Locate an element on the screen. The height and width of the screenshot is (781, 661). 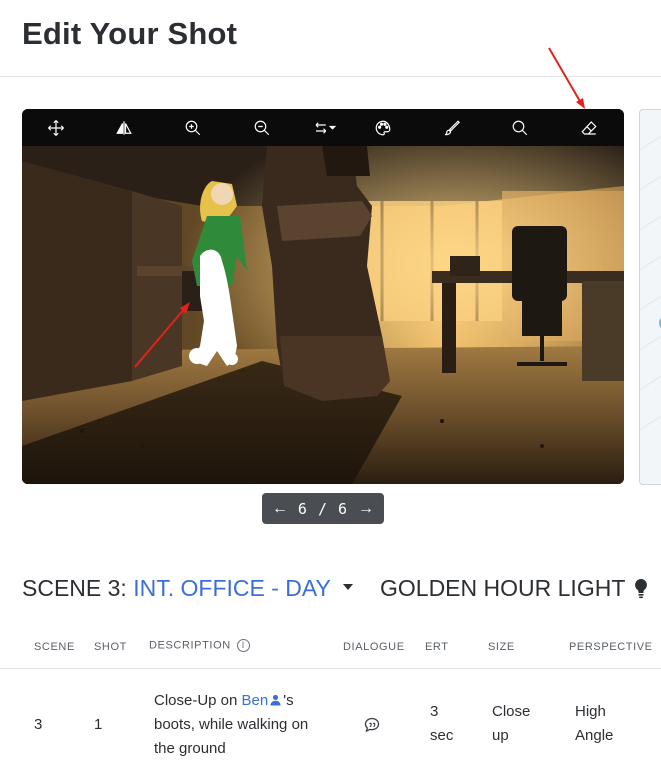
scene-name-link: INT. OFFICE - DAY is located at coordinates (231, 588).